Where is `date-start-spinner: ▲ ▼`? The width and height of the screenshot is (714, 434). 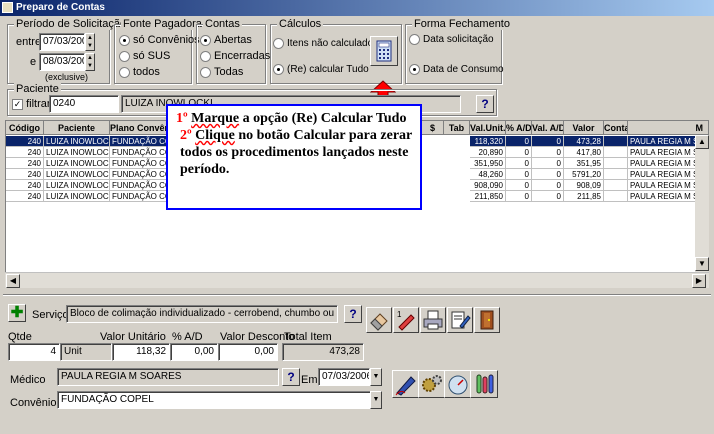
date-start-spinner: ▲ ▼ is located at coordinates (90, 42).